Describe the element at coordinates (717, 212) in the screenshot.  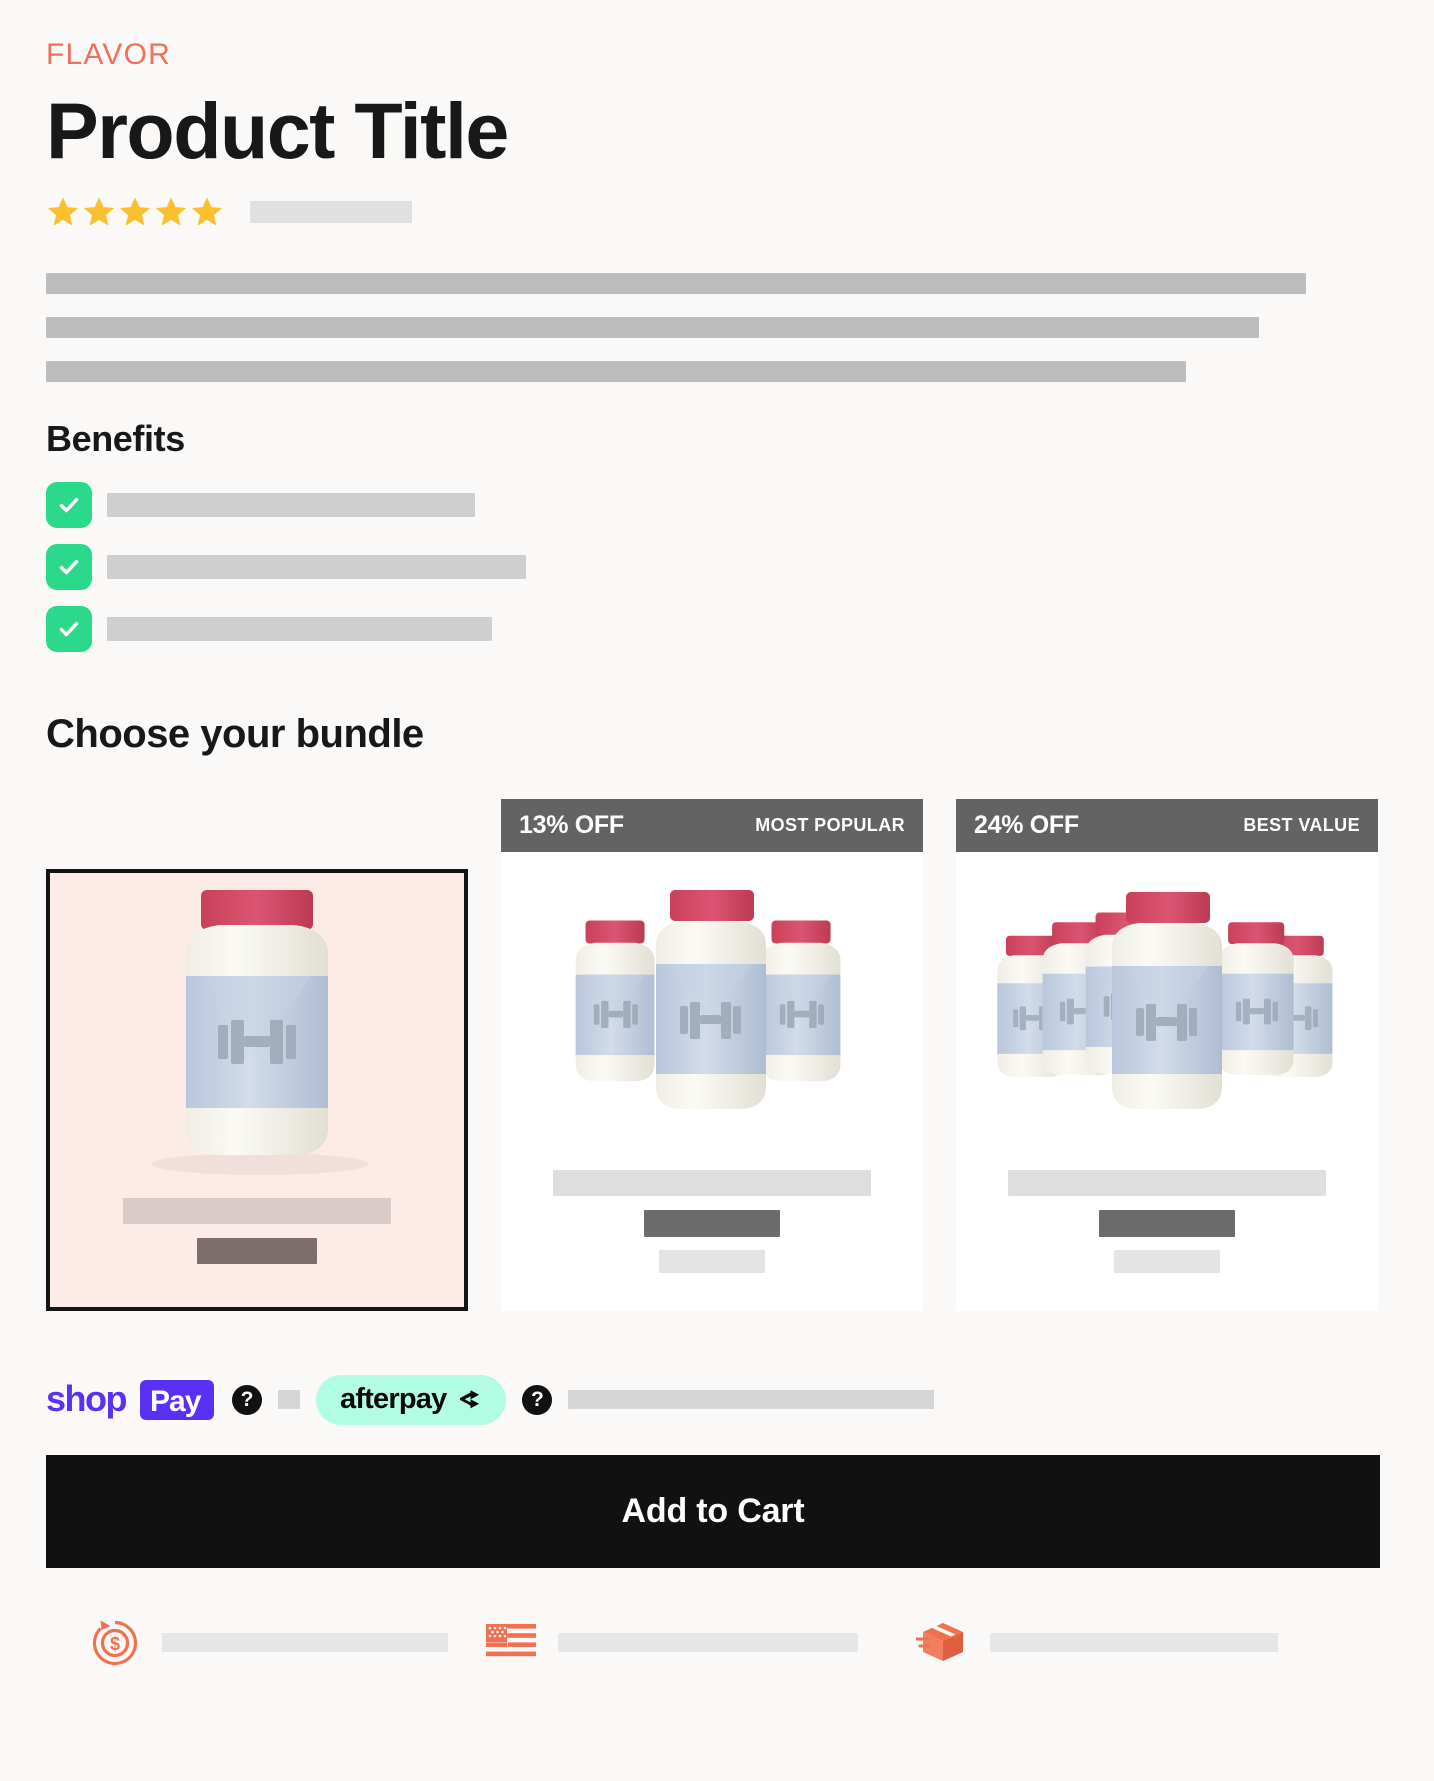
I see `rating-row` at that location.